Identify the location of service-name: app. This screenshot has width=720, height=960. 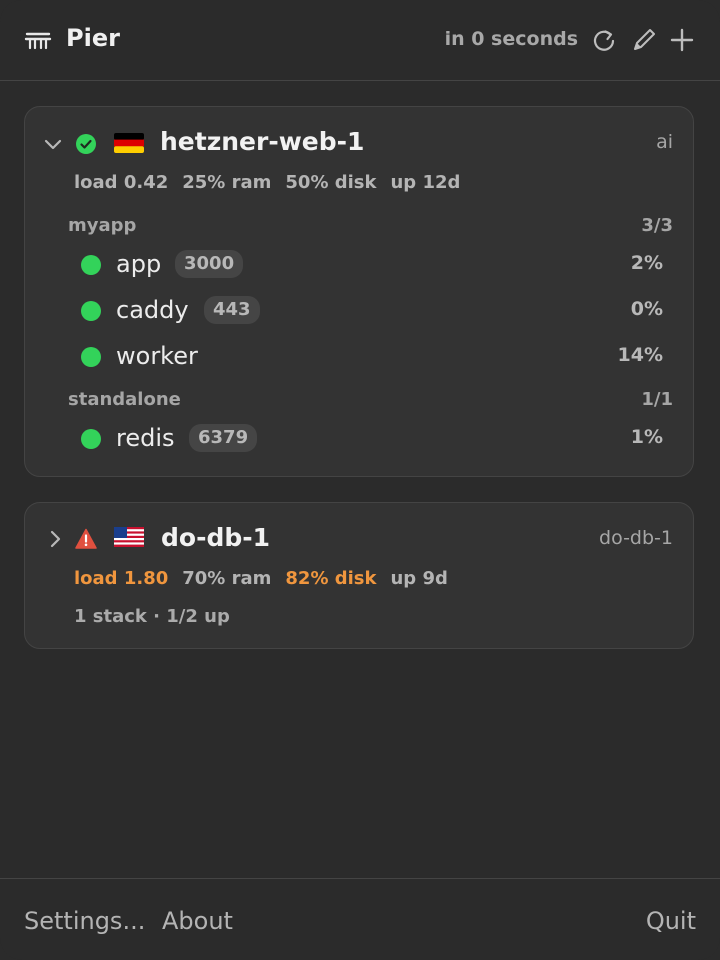
(139, 264).